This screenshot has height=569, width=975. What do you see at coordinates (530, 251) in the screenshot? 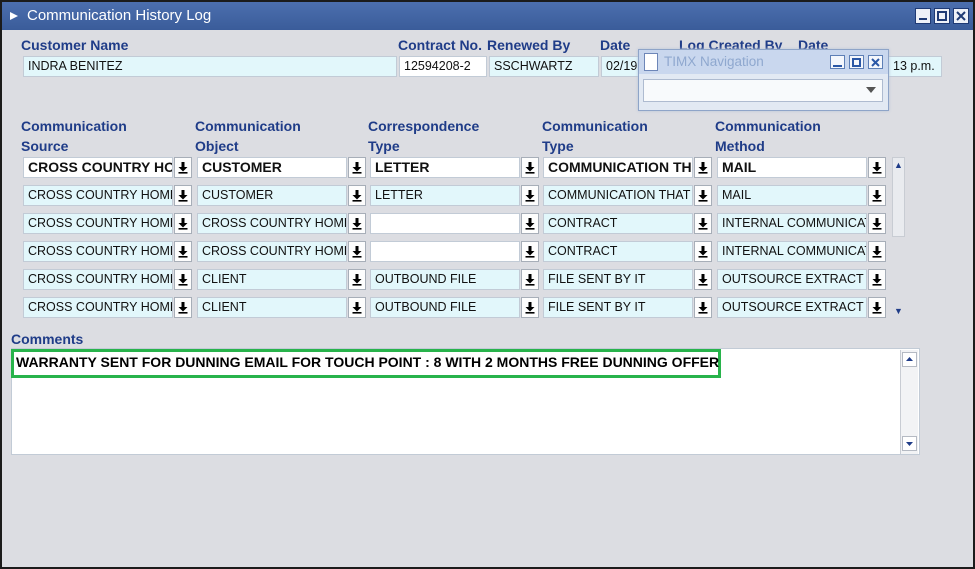
I see `row-4-correspondence-dropdown-button` at bounding box center [530, 251].